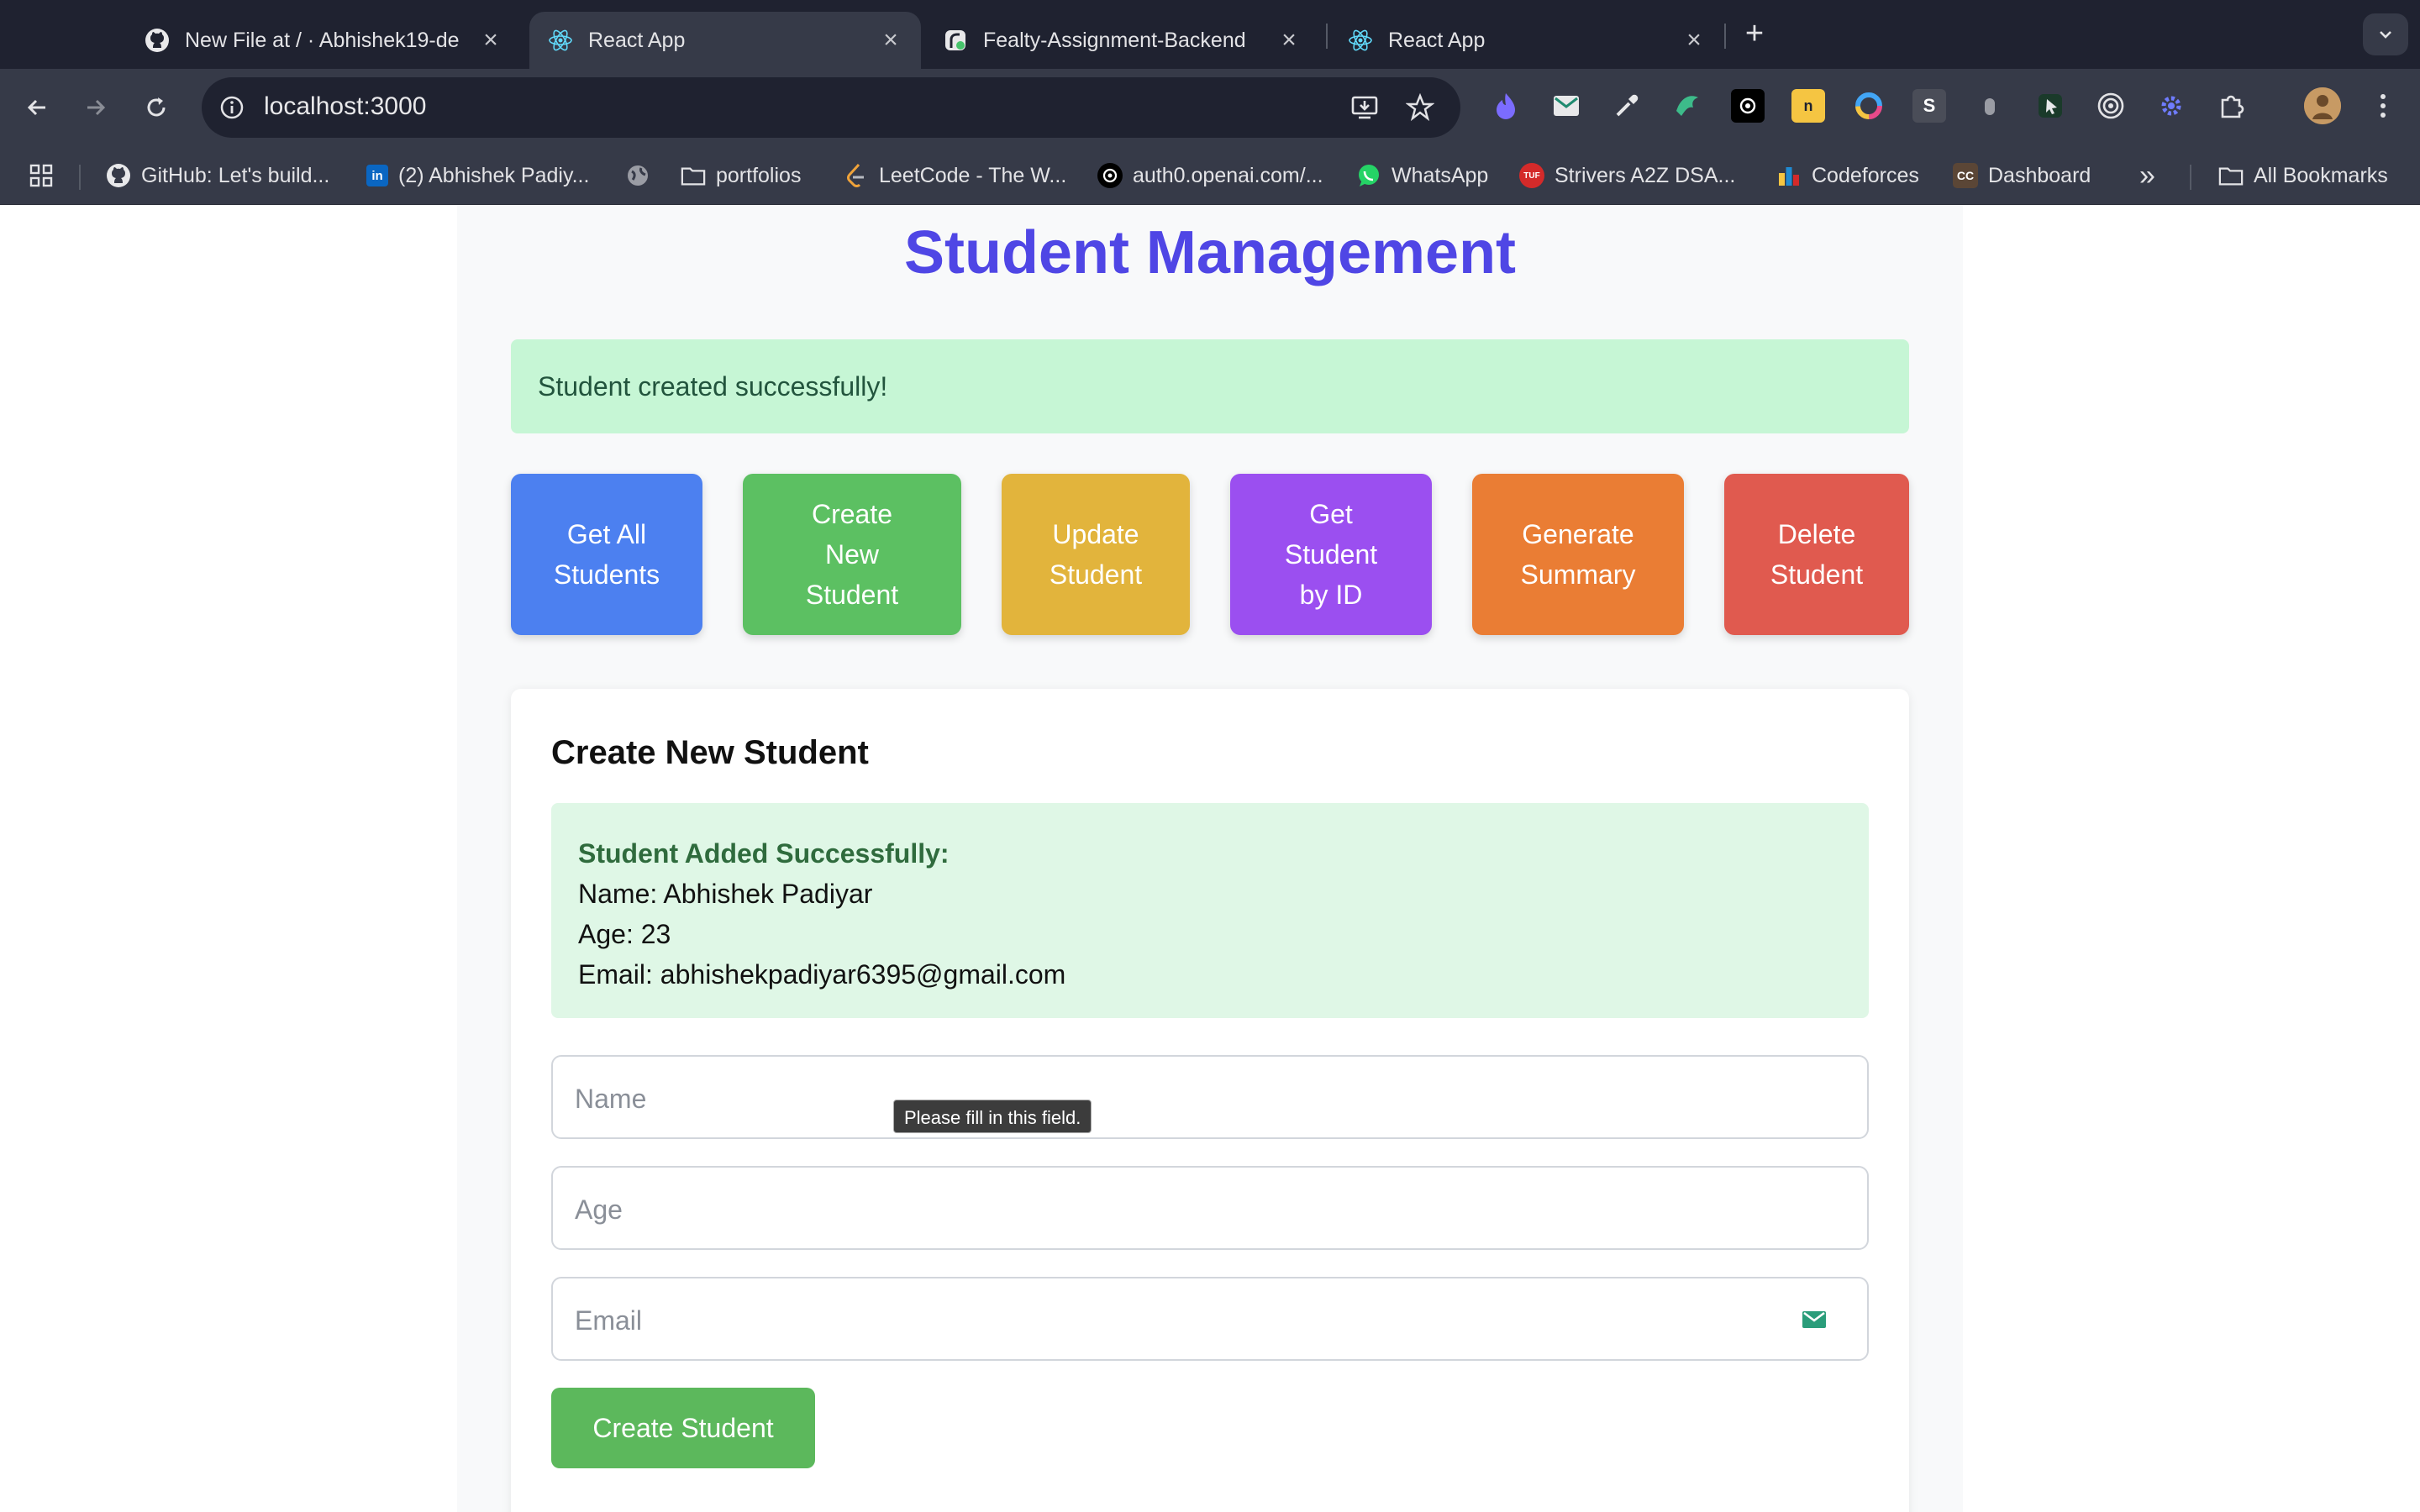 This screenshot has width=2420, height=1512. What do you see at coordinates (1848, 175) in the screenshot?
I see `bookmark-codeforces: Codeforces` at bounding box center [1848, 175].